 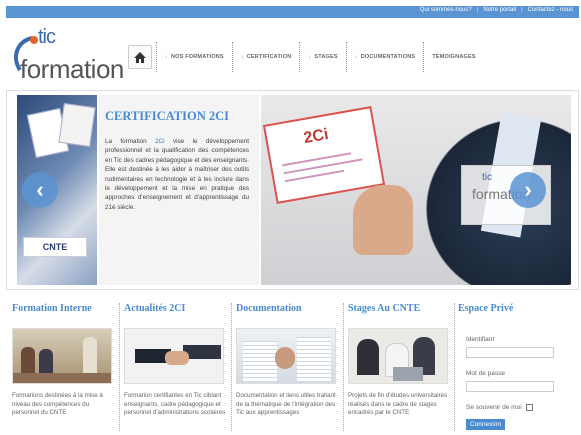 I want to click on home-icon, so click(x=140, y=57).